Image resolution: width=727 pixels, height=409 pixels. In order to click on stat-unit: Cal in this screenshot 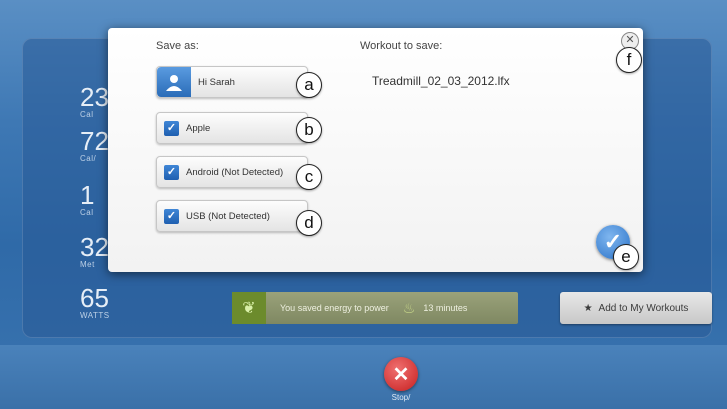, I will do `click(87, 212)`.